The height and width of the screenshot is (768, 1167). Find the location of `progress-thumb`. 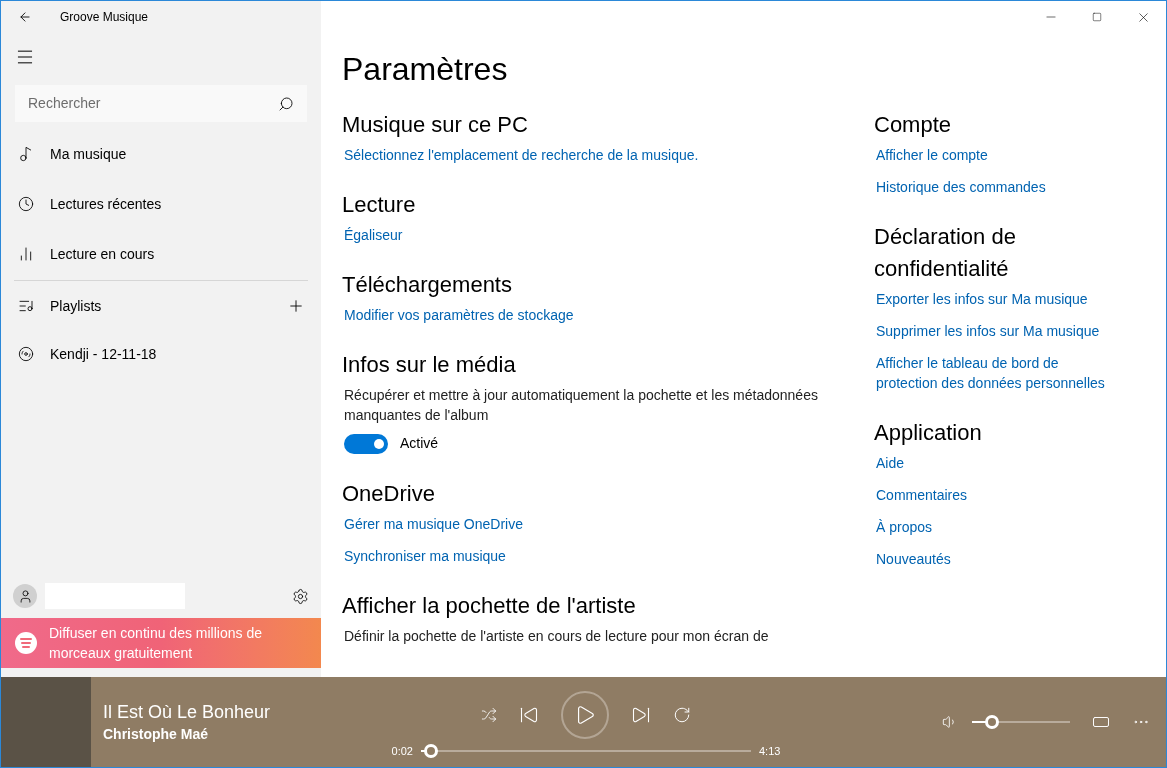

progress-thumb is located at coordinates (430, 751).